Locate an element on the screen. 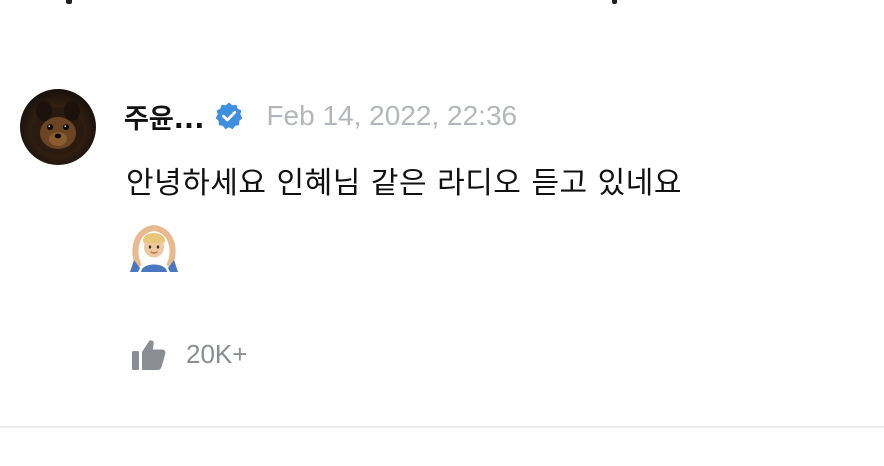 This screenshot has width=884, height=466. like-count: 20K+ is located at coordinates (217, 353).